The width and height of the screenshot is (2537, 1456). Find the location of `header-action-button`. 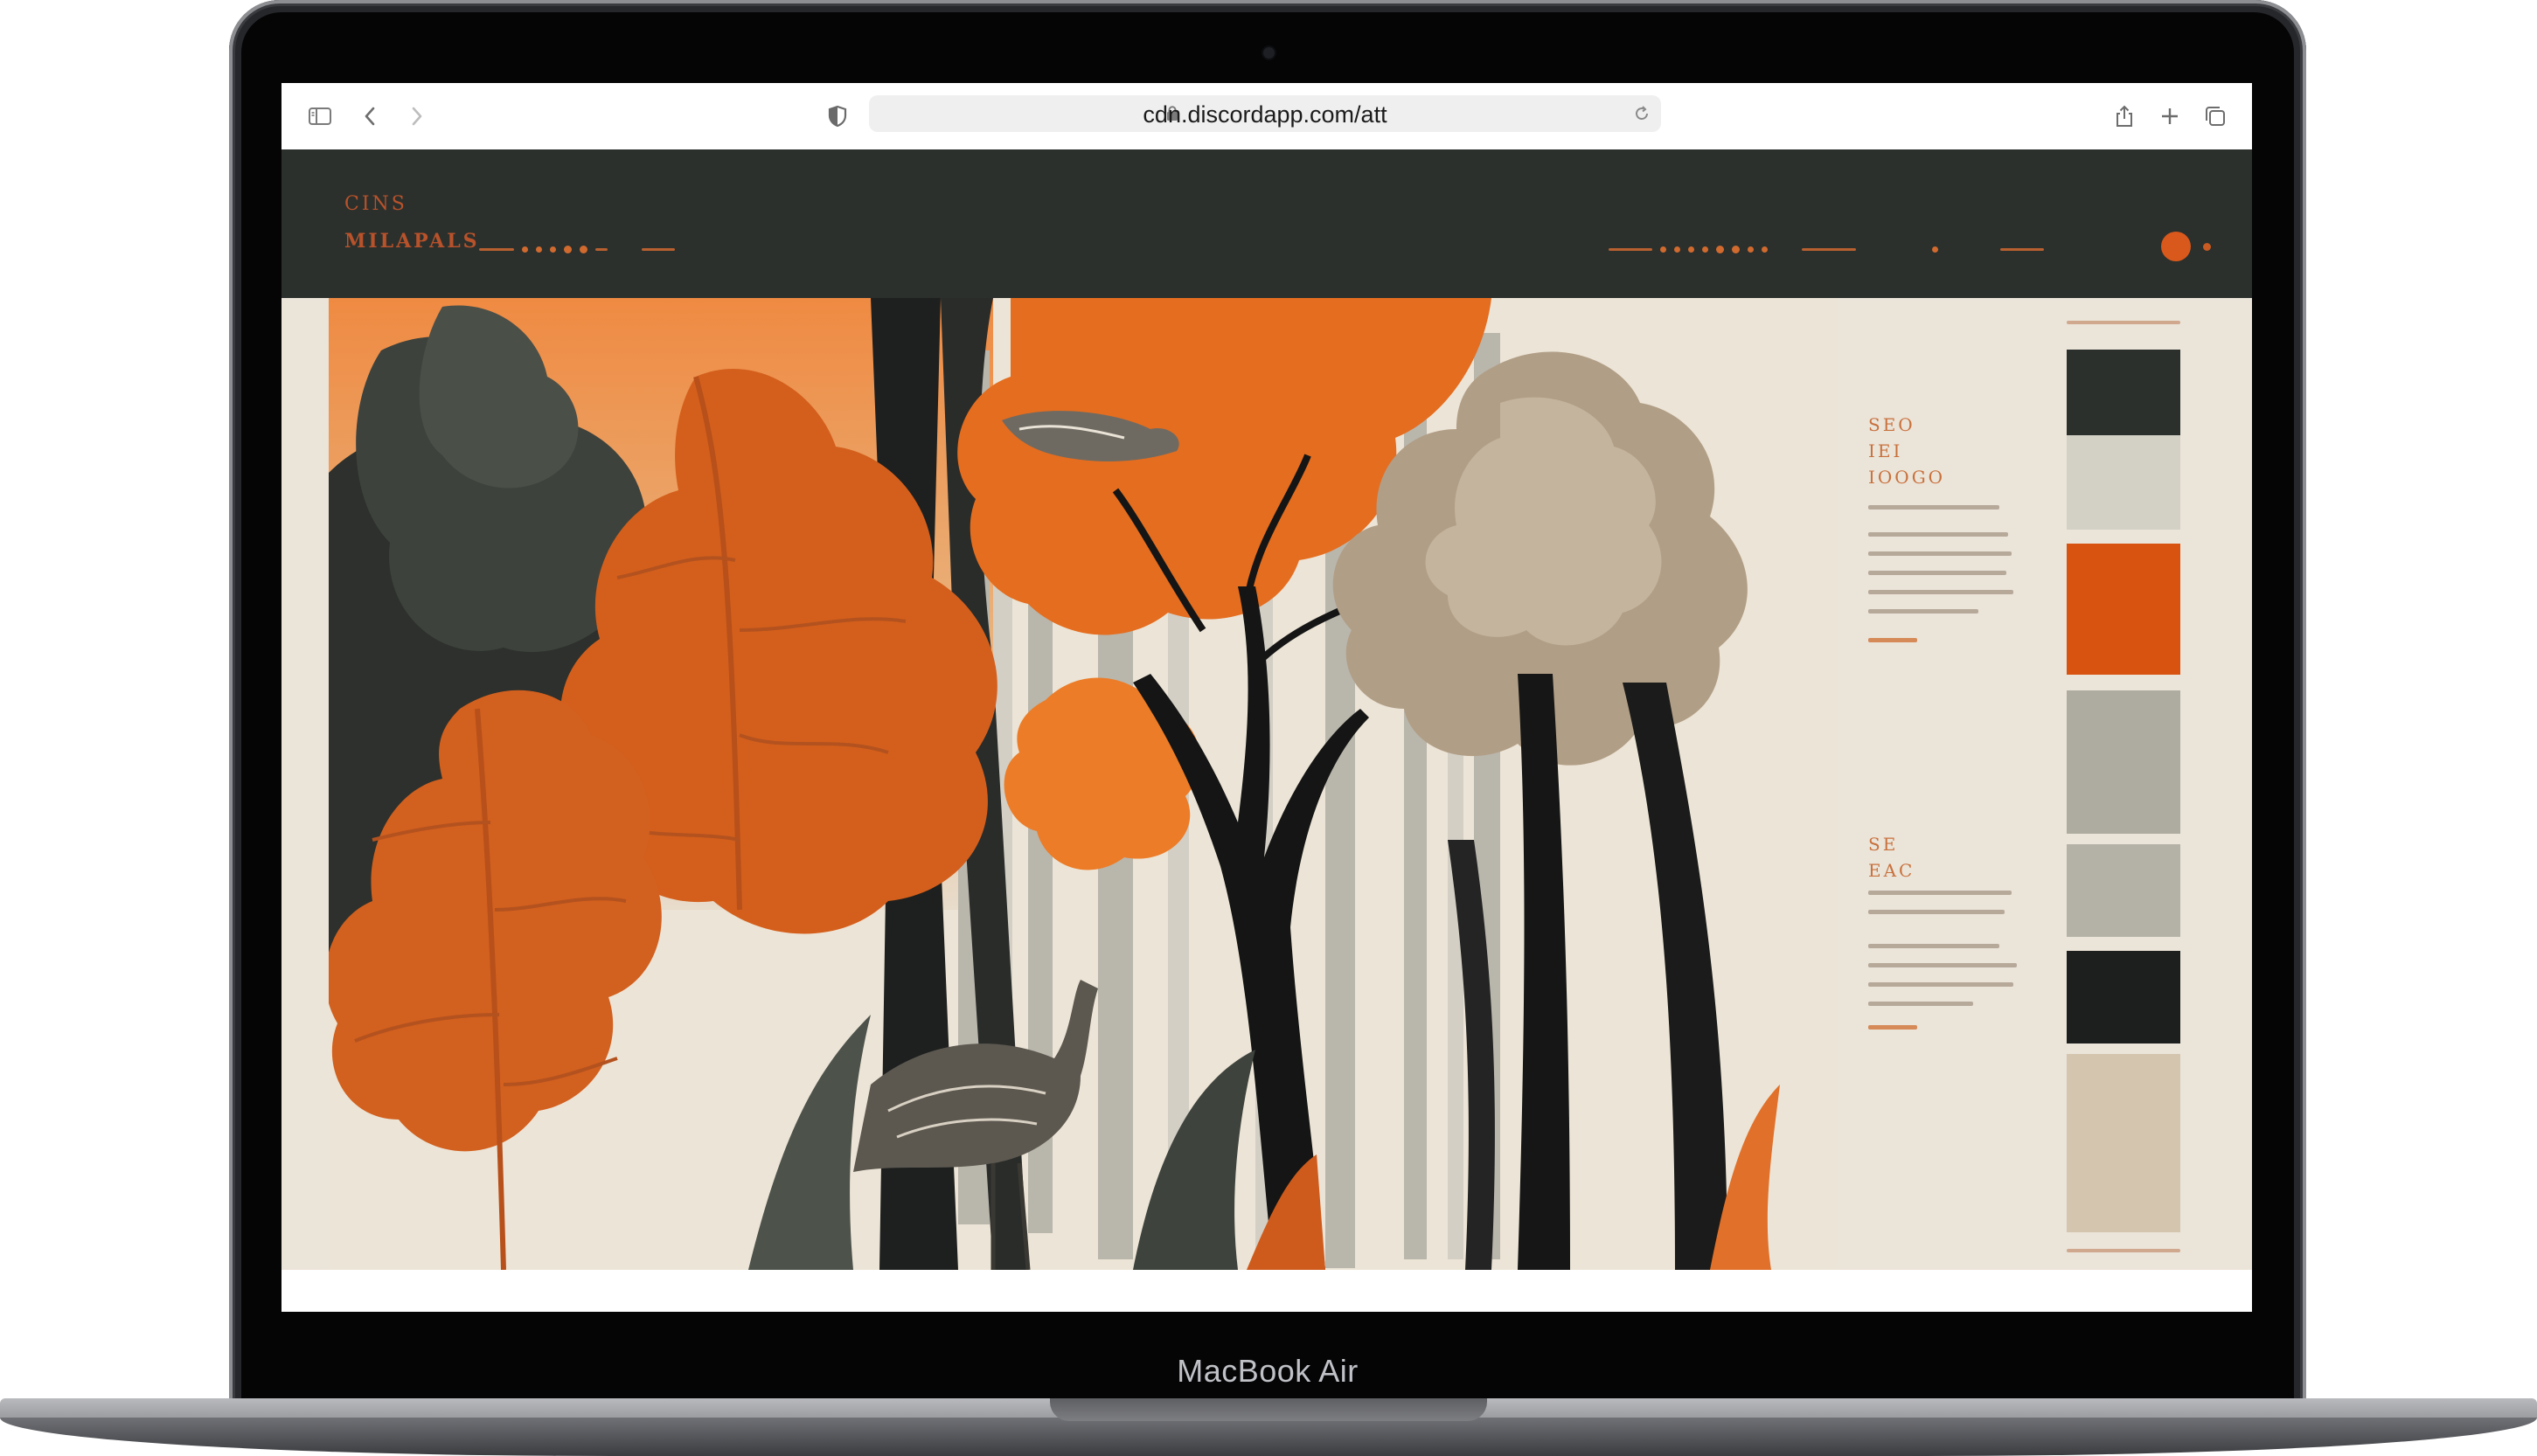

header-action-button is located at coordinates (2176, 246).